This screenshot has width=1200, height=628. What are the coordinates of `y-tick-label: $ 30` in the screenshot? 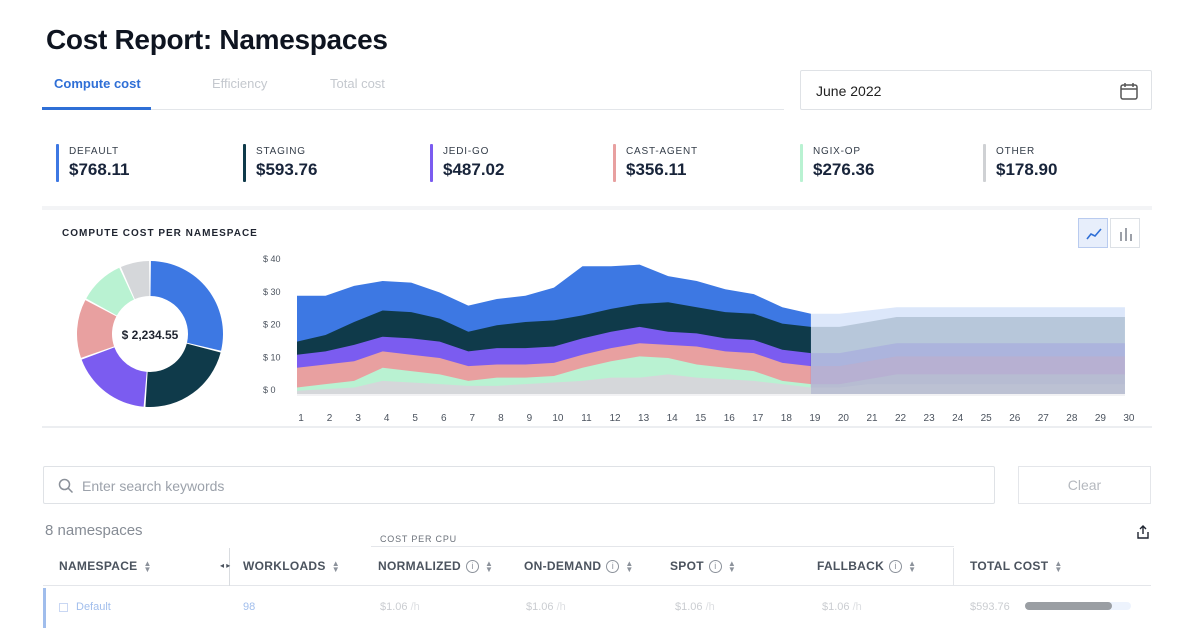 It's located at (272, 292).